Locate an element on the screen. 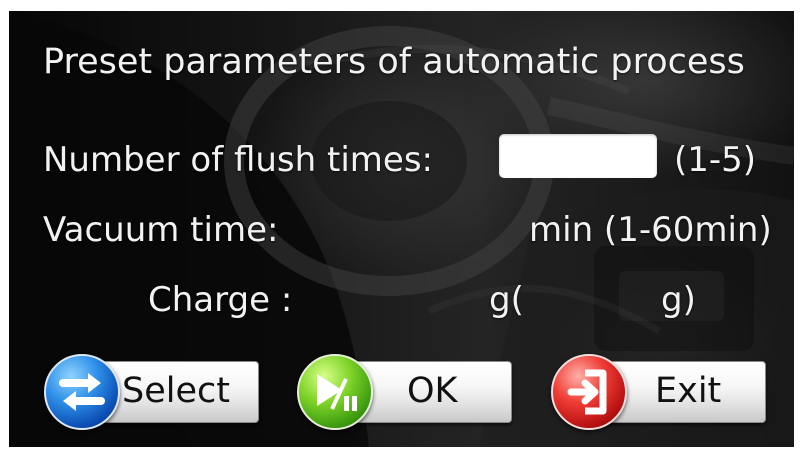 This screenshot has width=803, height=455. select-button-label: Select is located at coordinates (176, 391).